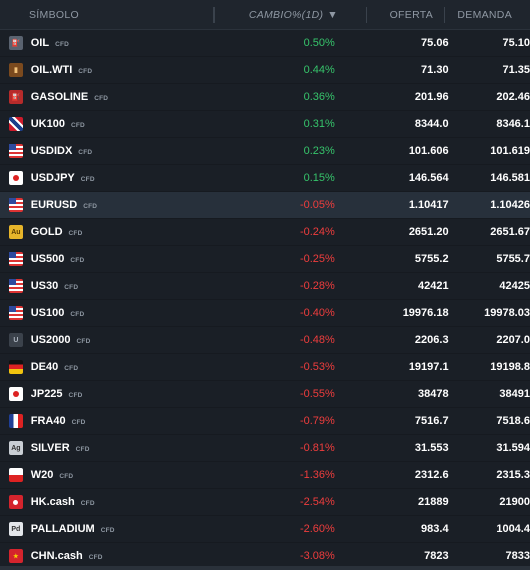 The width and height of the screenshot is (530, 570). What do you see at coordinates (489, 502) in the screenshot?
I see `ask-price: 21900` at bounding box center [489, 502].